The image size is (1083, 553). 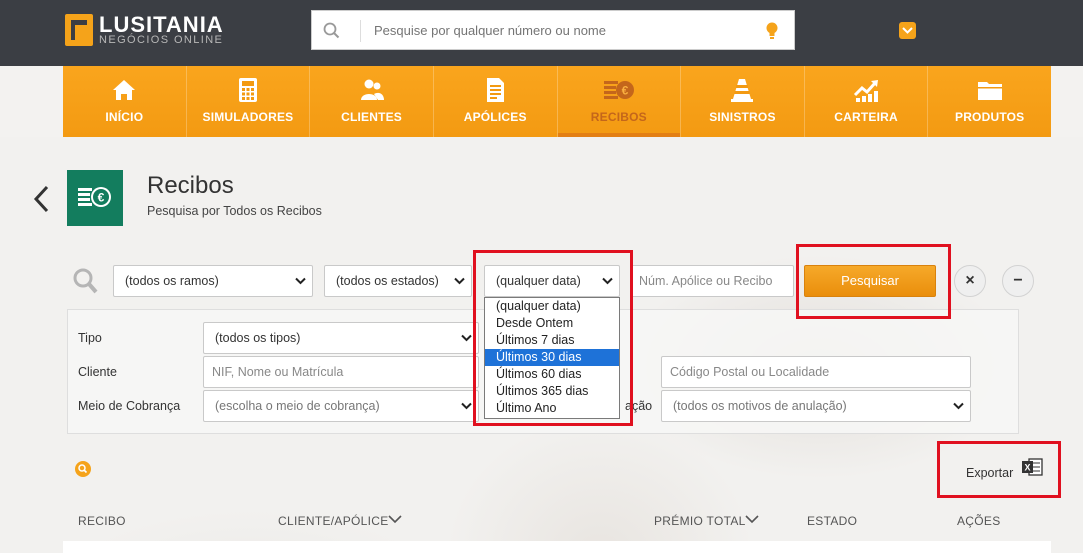 What do you see at coordinates (495, 117) in the screenshot?
I see `nav-label-apolices: APÓLICES` at bounding box center [495, 117].